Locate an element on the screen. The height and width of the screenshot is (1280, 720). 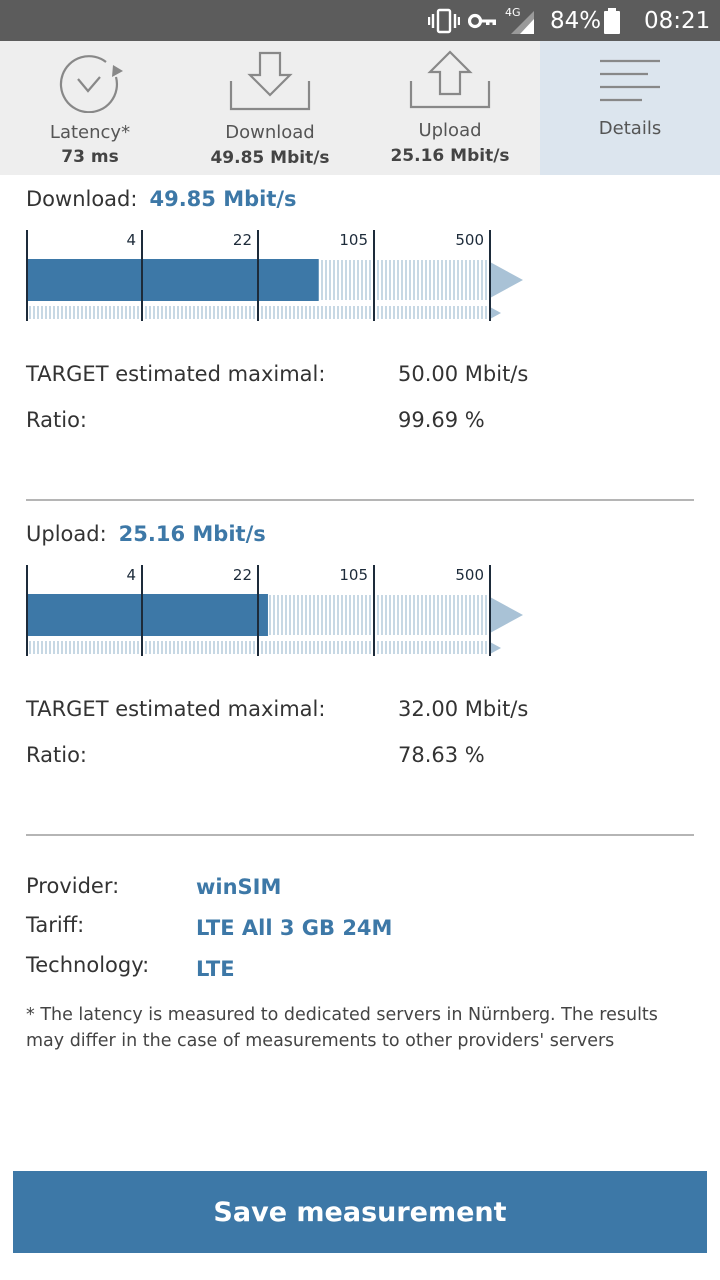
upload-speed-scale: 4 22 105 500 is located at coordinates (274, 610).